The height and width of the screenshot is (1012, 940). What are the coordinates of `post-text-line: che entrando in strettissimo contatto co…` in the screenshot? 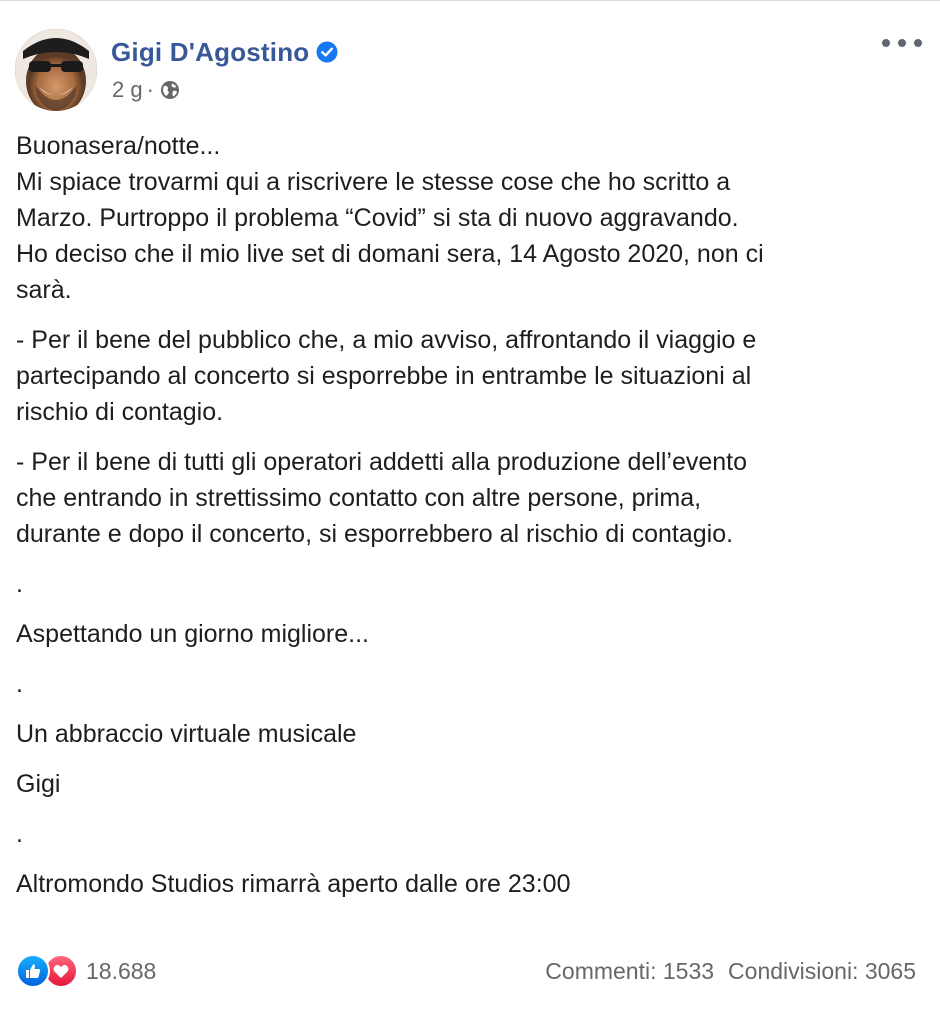 It's located at (359, 498).